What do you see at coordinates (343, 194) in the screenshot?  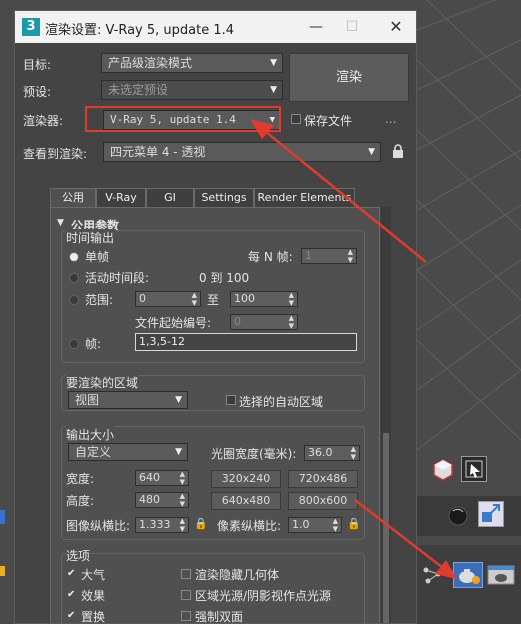 I see `arrow-to-renderer` at bounding box center [343, 194].